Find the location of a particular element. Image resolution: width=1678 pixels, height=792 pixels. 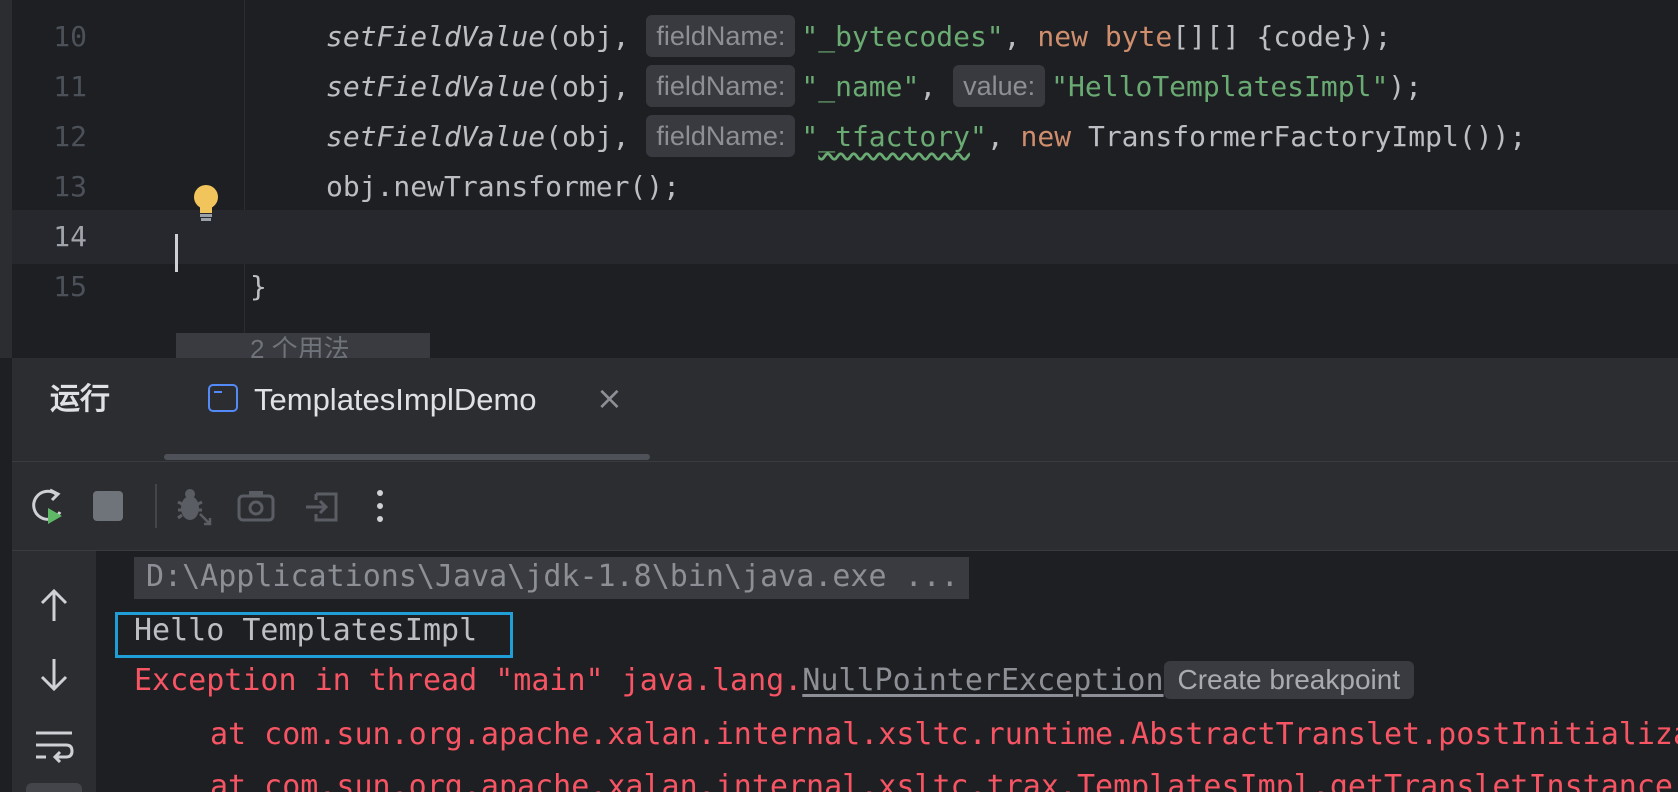

tab-selection-indicator is located at coordinates (407, 457).